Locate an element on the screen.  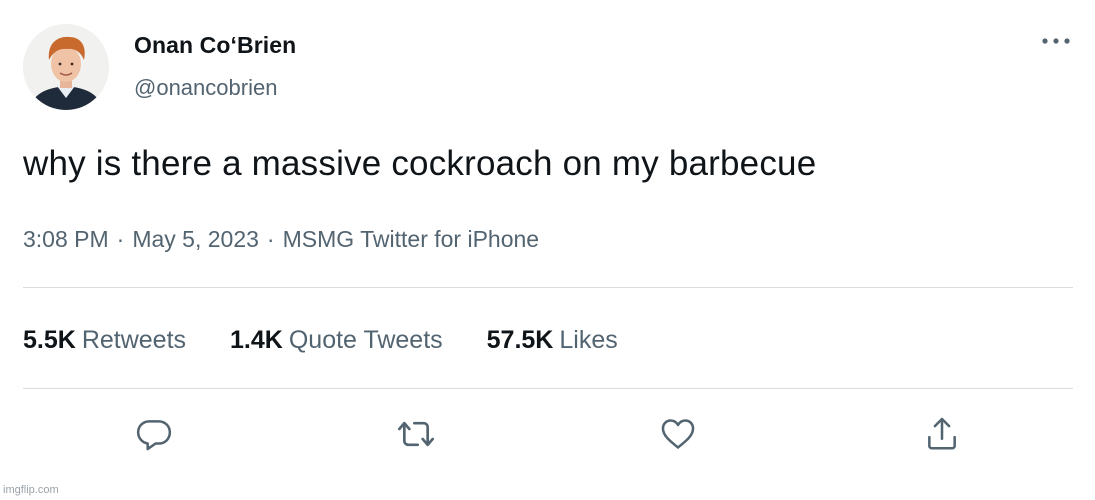
tweet-source: MSMG Twitter for iPhone is located at coordinates (411, 239).